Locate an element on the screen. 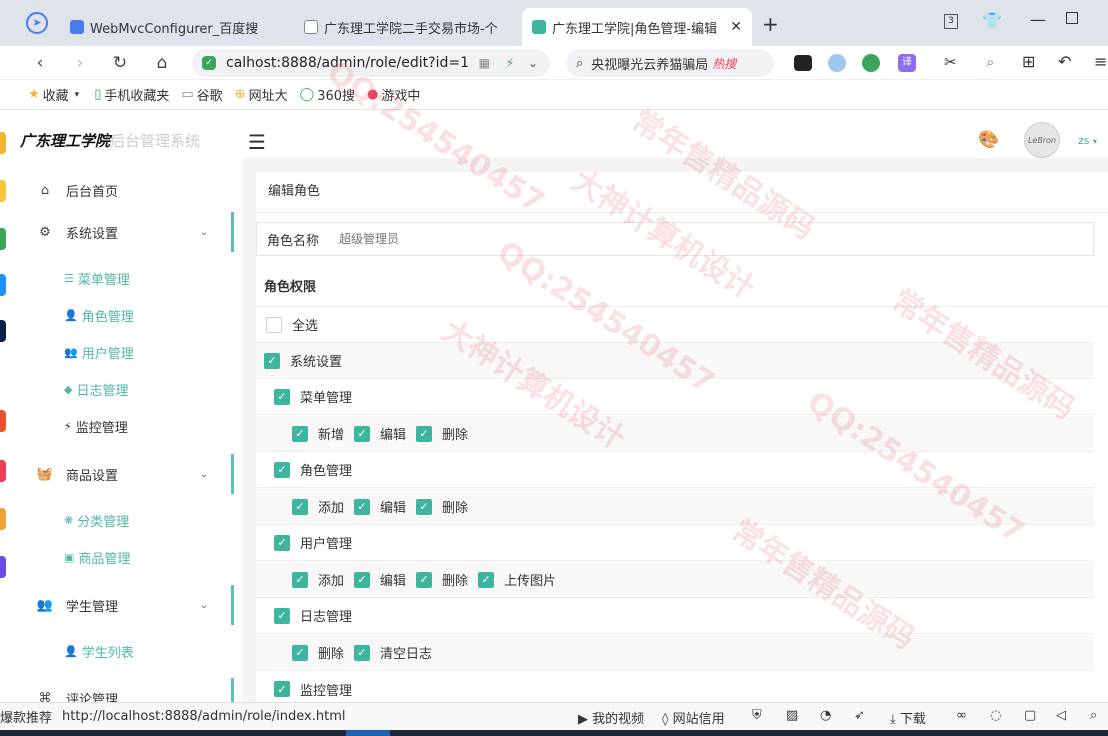  sidebar-item-home: ⌂ 后台首页 is located at coordinates (125, 190).